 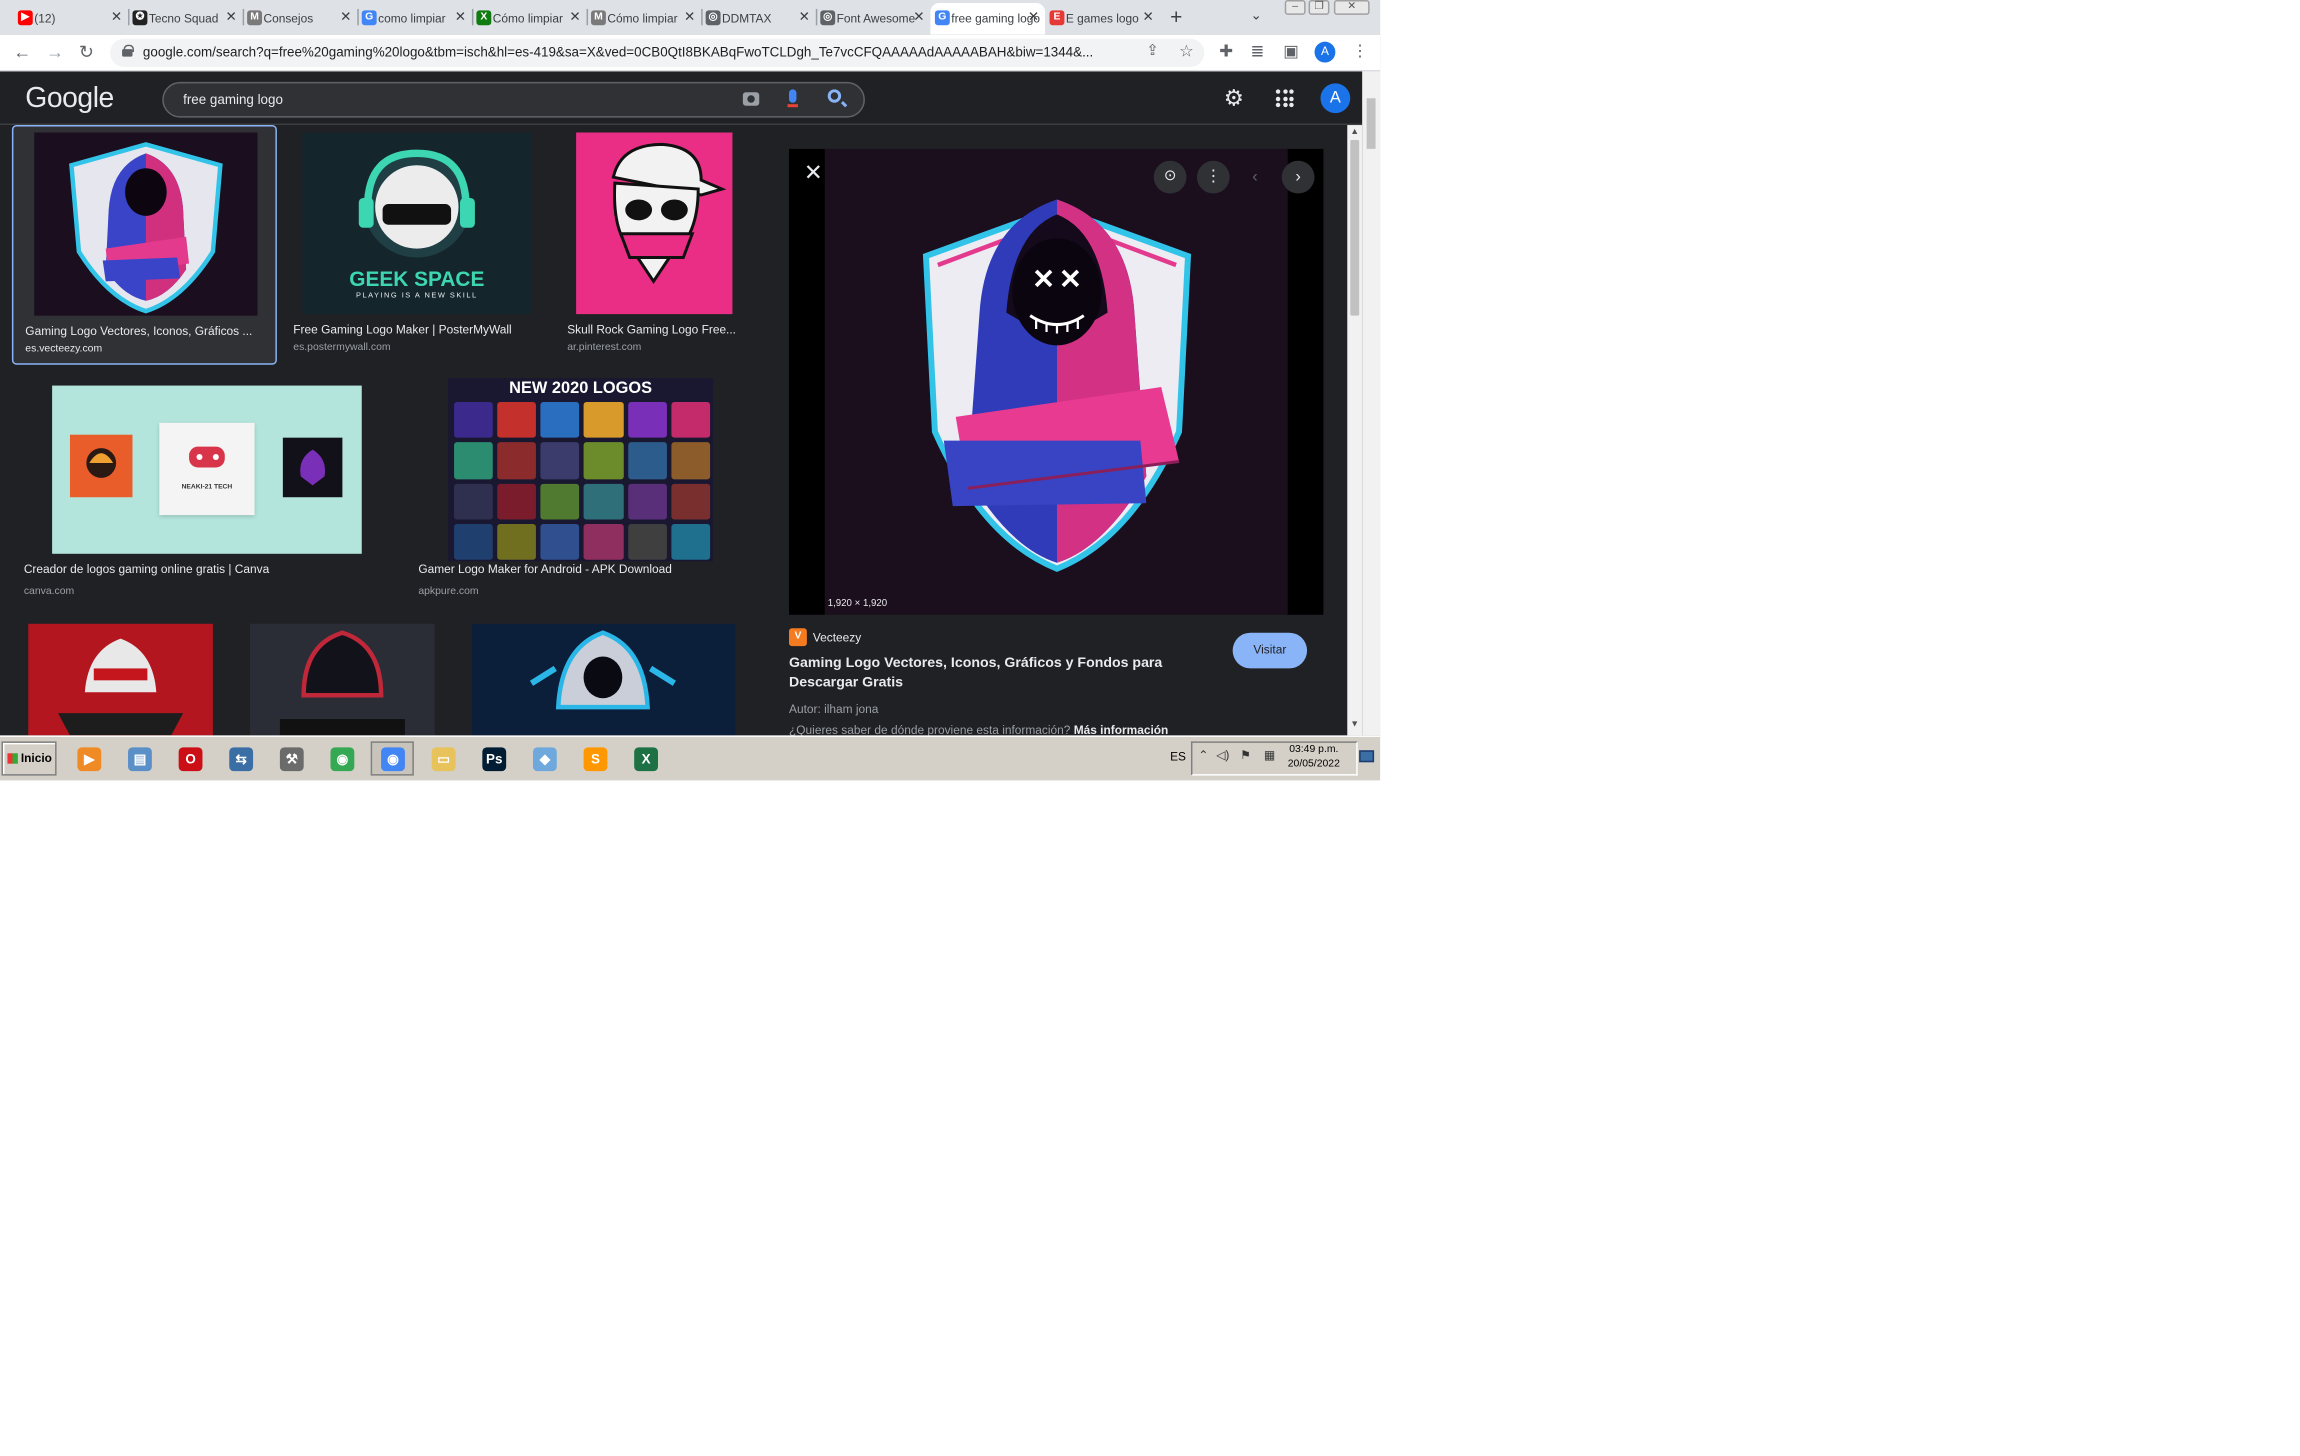 What do you see at coordinates (392, 758) in the screenshot?
I see `taskbar-app-7: ◉` at bounding box center [392, 758].